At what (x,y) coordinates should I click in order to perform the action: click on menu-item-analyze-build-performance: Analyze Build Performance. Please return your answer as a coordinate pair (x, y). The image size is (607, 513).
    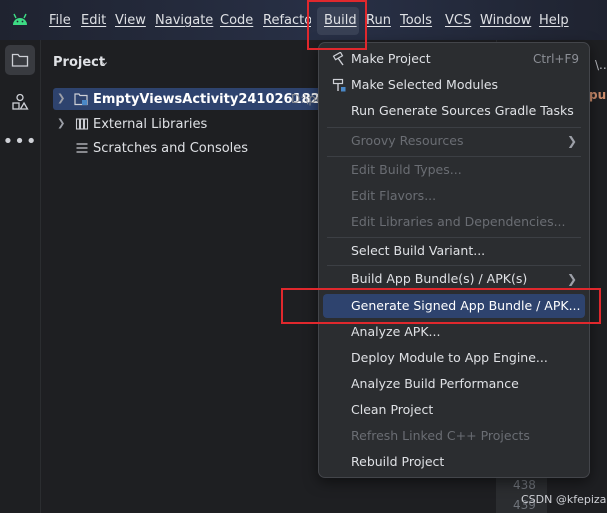
    Looking at the image, I should click on (454, 384).